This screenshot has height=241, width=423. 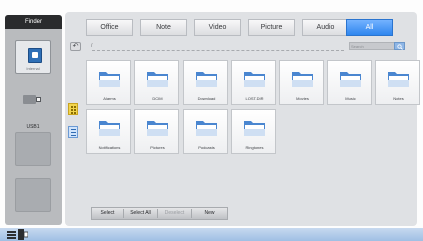 I want to click on folder-lost-dir: LOST.DIR, so click(x=253, y=82).